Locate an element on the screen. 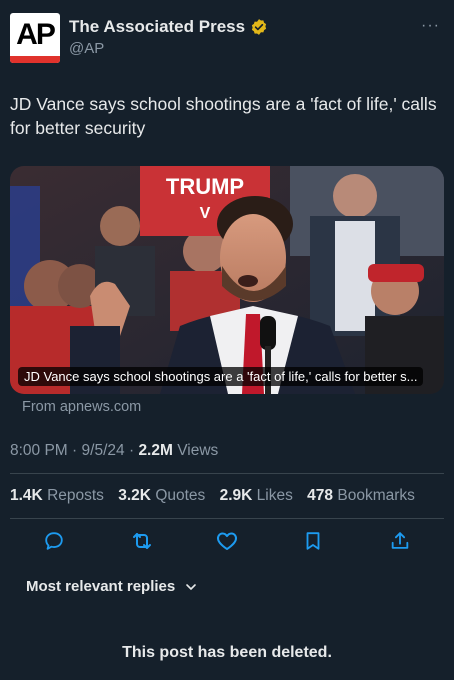 This screenshot has height=680, width=454. avatar-red-bar is located at coordinates (35, 59).